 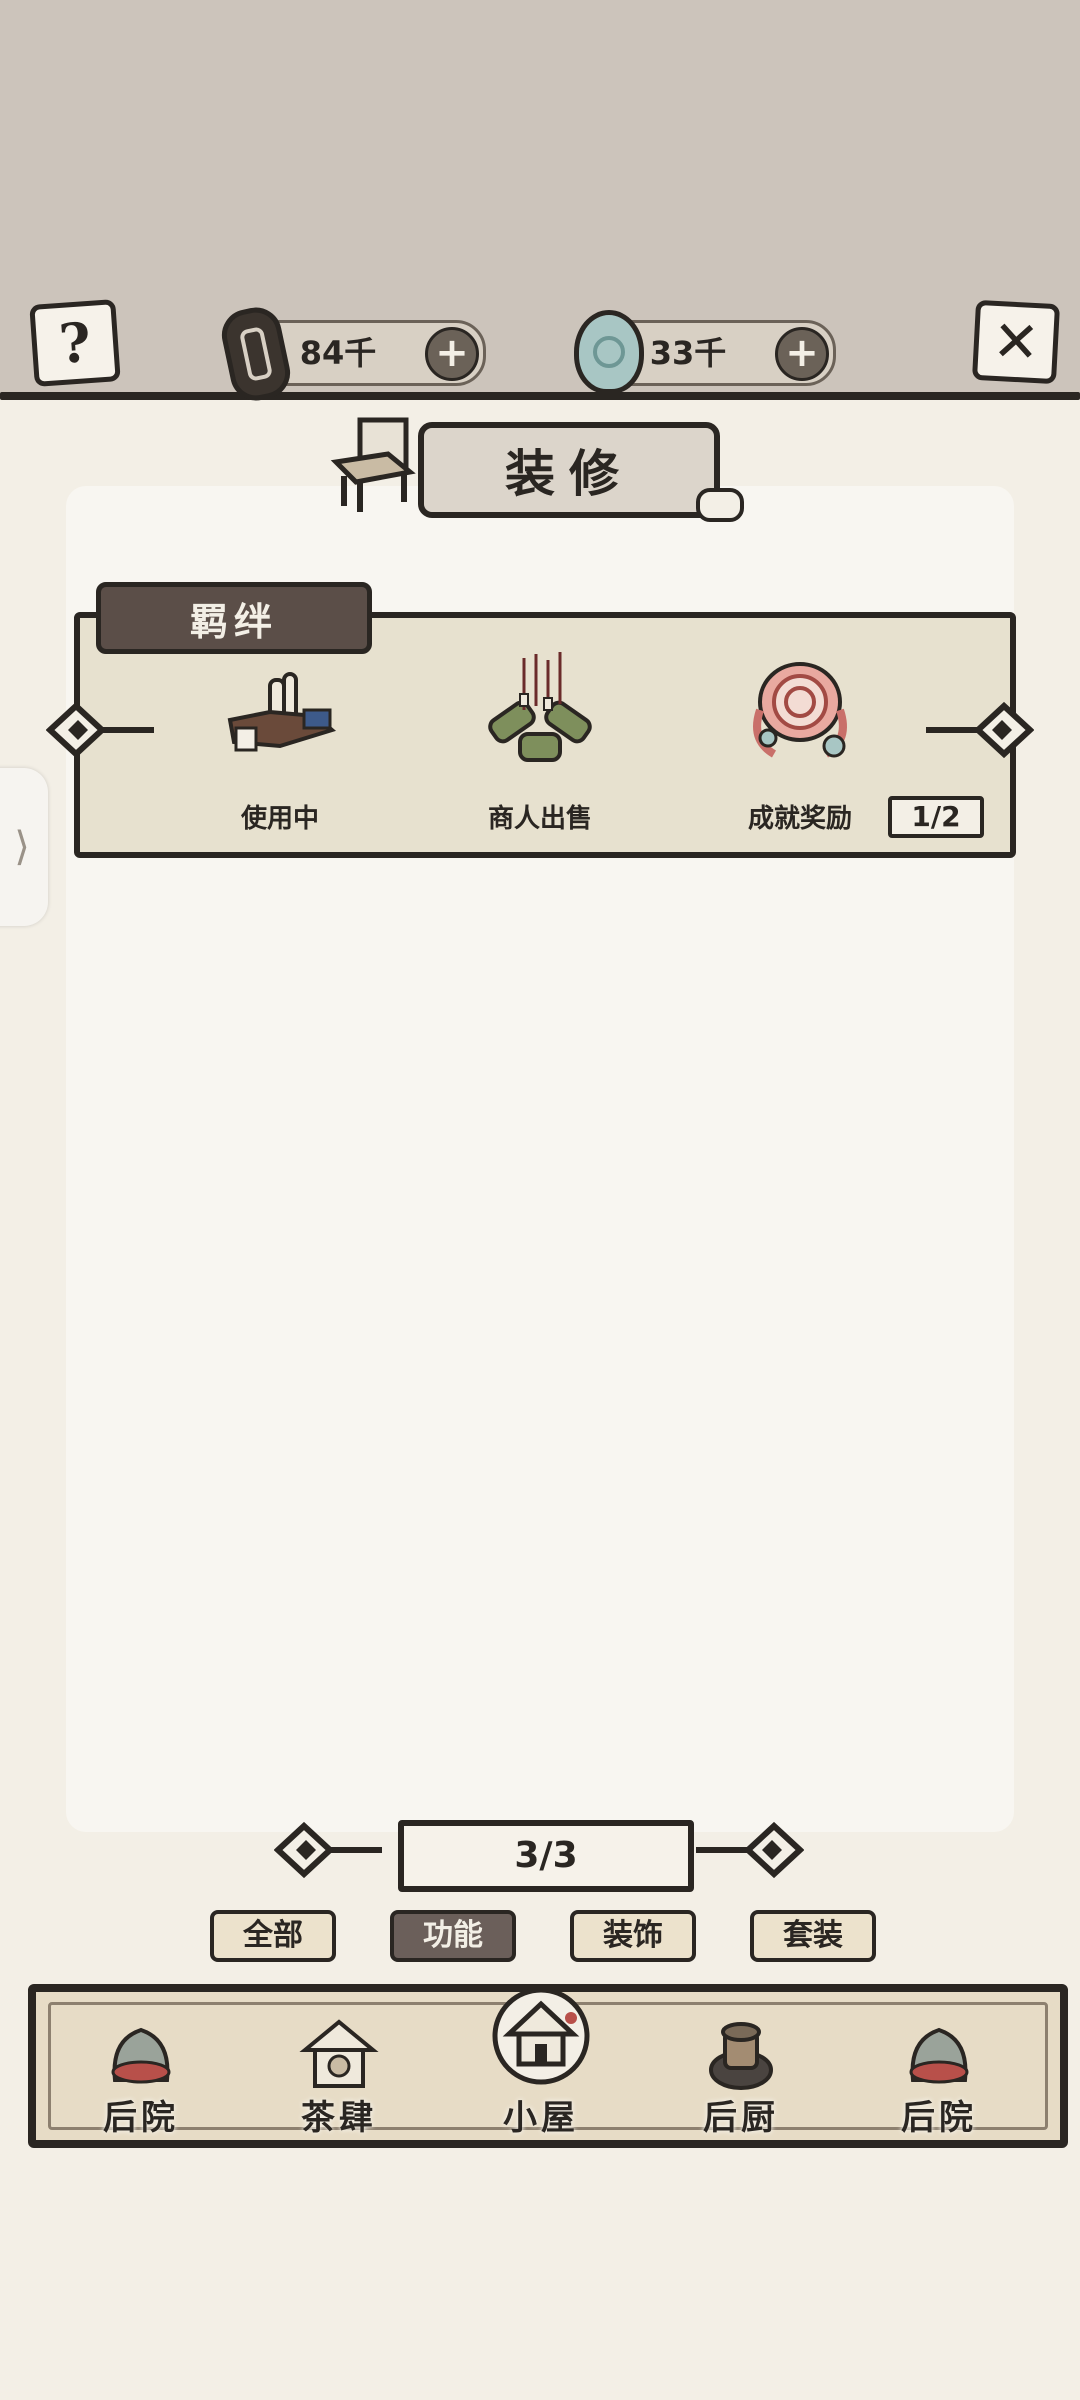 What do you see at coordinates (800, 710) in the screenshot?
I see `swirl-ornament-icon` at bounding box center [800, 710].